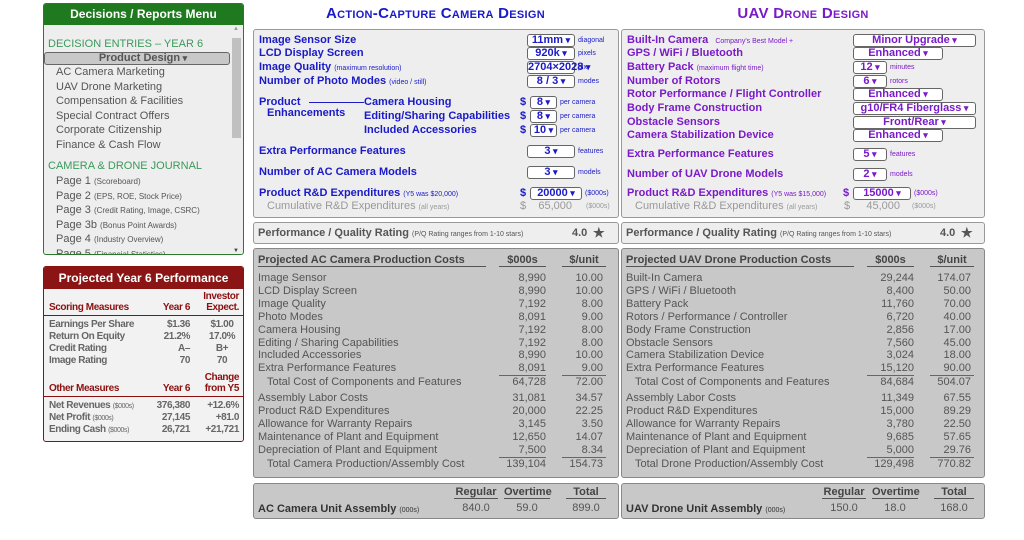 The width and height of the screenshot is (1024, 540). Describe the element at coordinates (716, 449) in the screenshot. I see `cost-row-label: Depreciation of Plant and Equipment` at that location.